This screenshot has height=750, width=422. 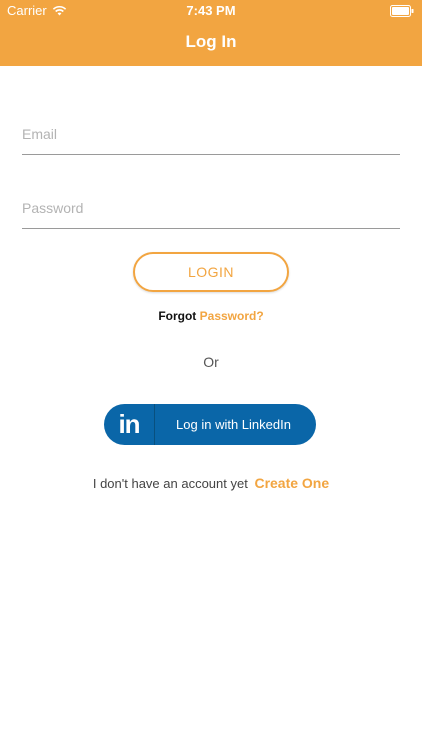 I want to click on forgot-password-row: Forgot Password?, so click(x=211, y=316).